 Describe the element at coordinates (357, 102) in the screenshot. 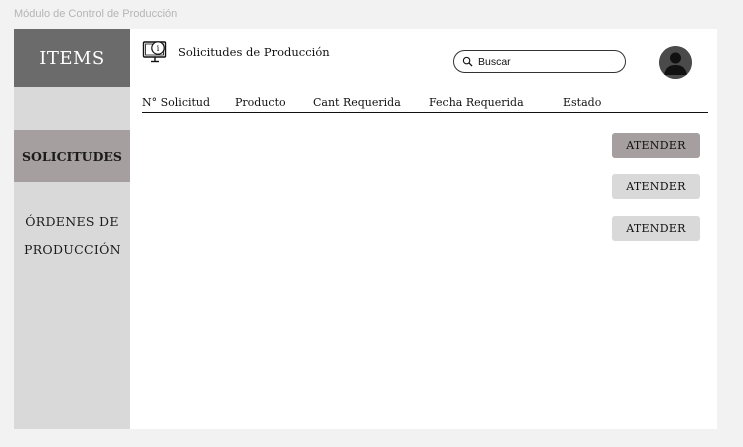

I see `column-header-cantidad: Cant Requerida` at that location.